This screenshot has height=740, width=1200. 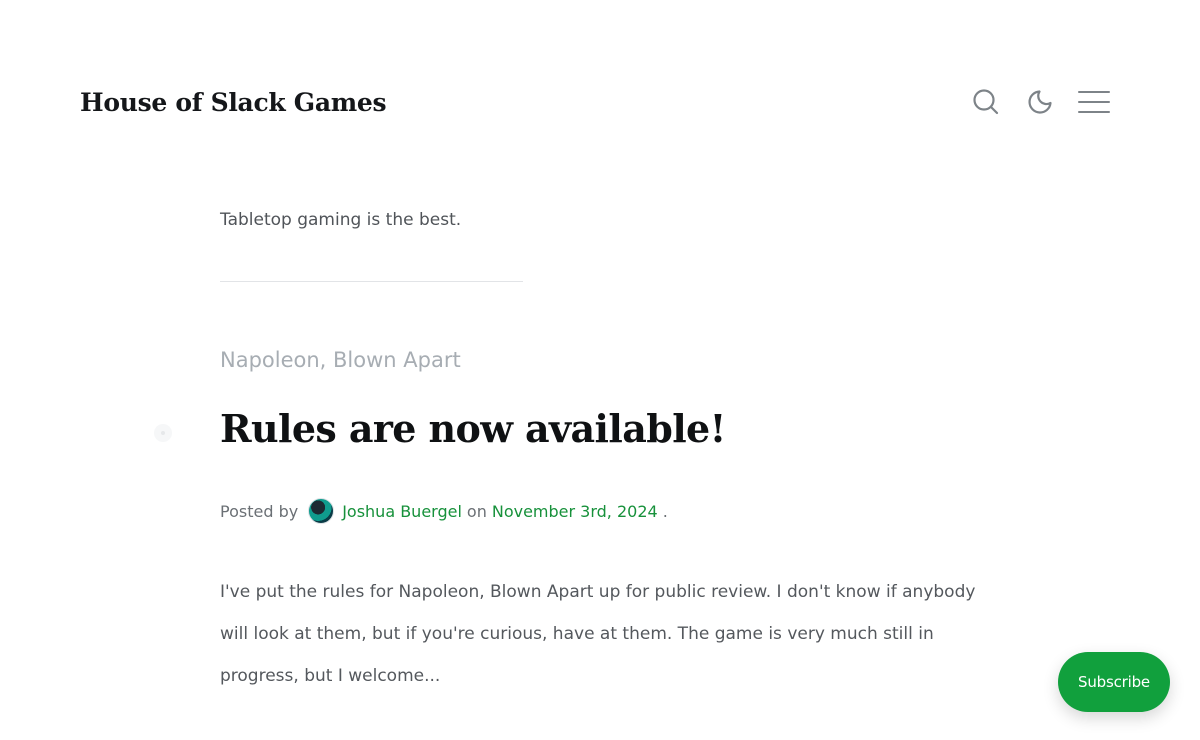 What do you see at coordinates (575, 511) in the screenshot?
I see `post-date-link: November 3rd, 2024` at bounding box center [575, 511].